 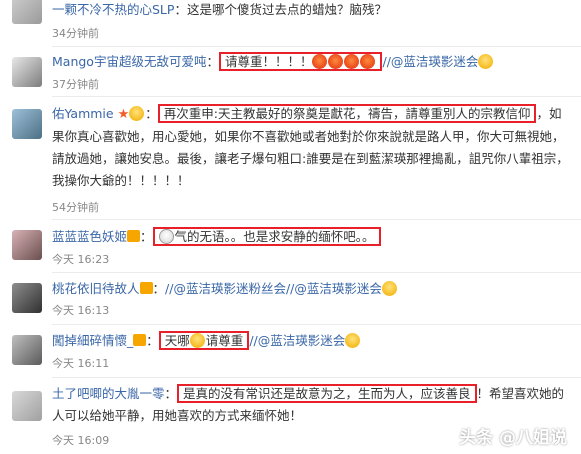 What do you see at coordinates (108, 393) in the screenshot?
I see `username: 土了吧唧的大胤一零` at bounding box center [108, 393].